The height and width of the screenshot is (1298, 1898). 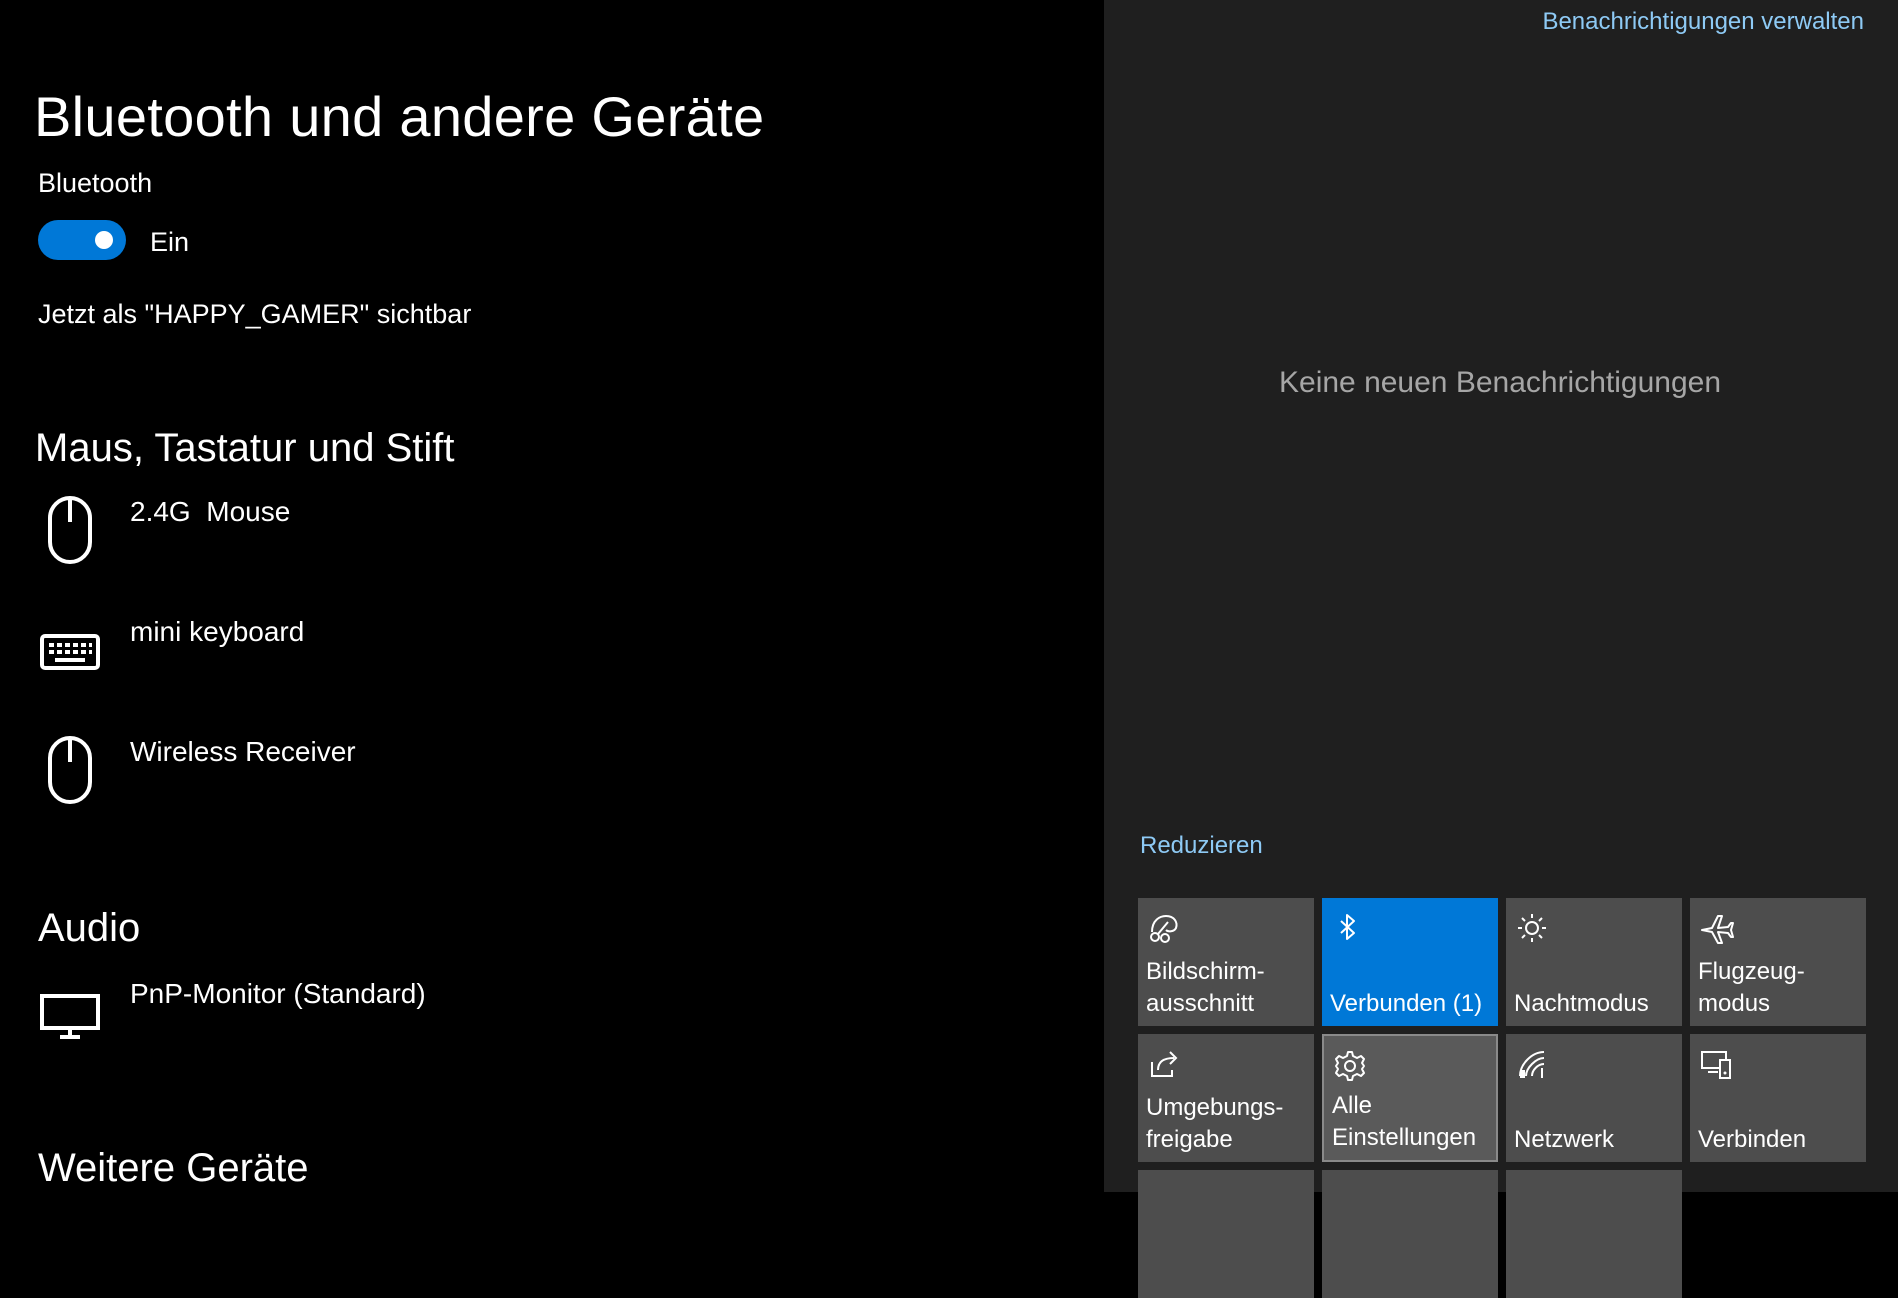 I want to click on section-title-other-devices: Weitere Geräte, so click(x=173, y=1168).